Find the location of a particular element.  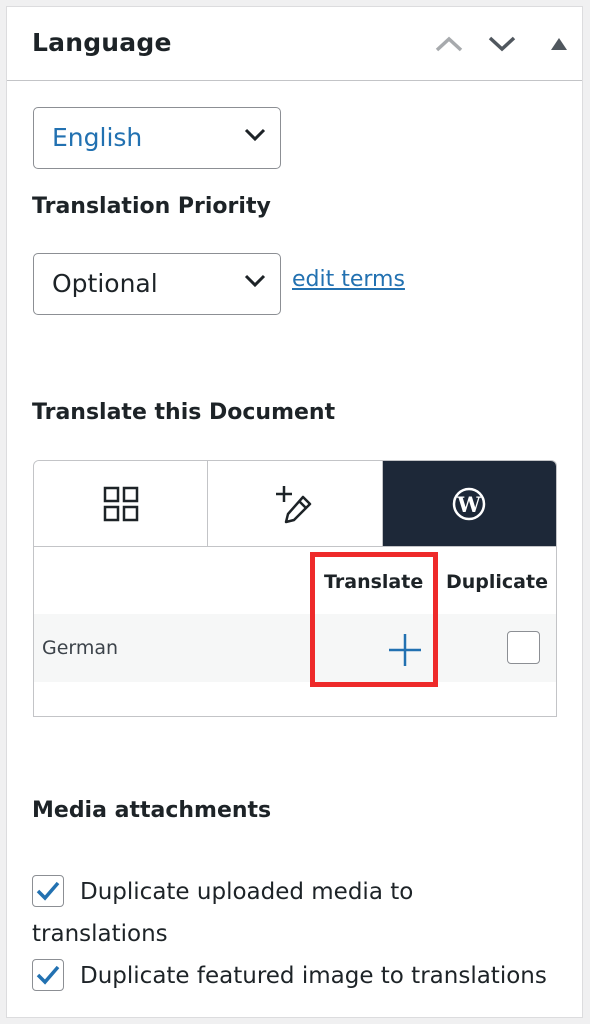

tab-wordpress: W is located at coordinates (469, 503).